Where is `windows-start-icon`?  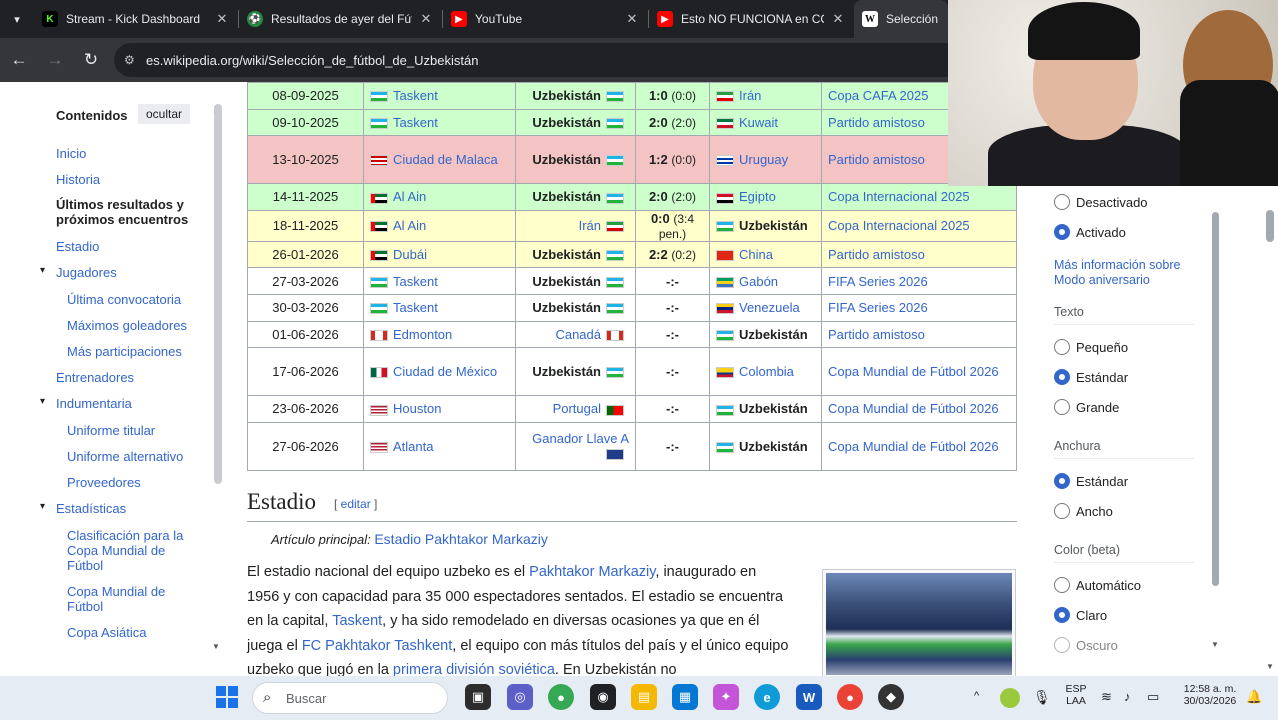
windows-start-icon is located at coordinates (227, 697).